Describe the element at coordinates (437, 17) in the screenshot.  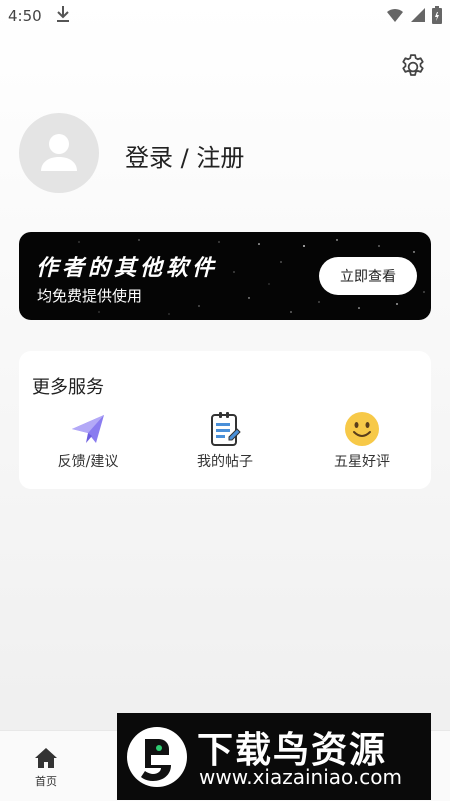
I see `battery-icon` at that location.